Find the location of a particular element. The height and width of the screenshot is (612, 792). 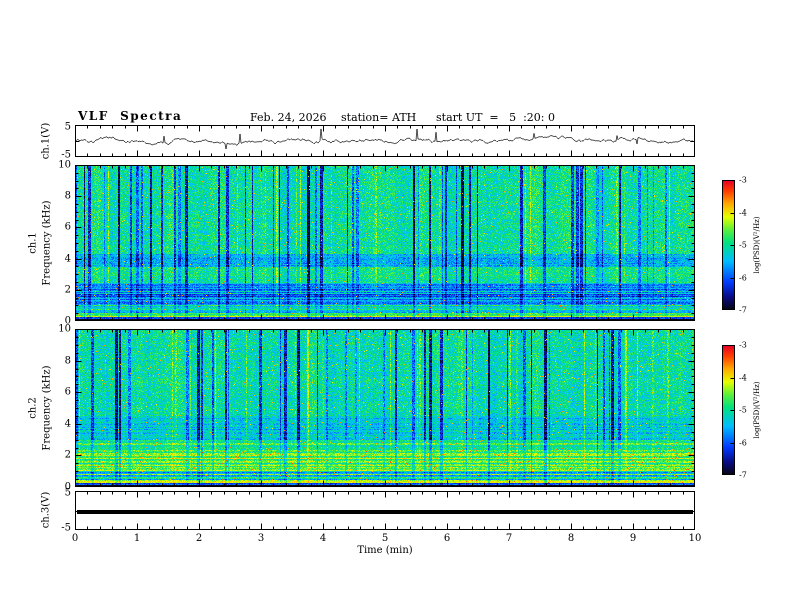

colorbar1-unit-label: log(PSD)(V²/Hz) is located at coordinates (757, 245).